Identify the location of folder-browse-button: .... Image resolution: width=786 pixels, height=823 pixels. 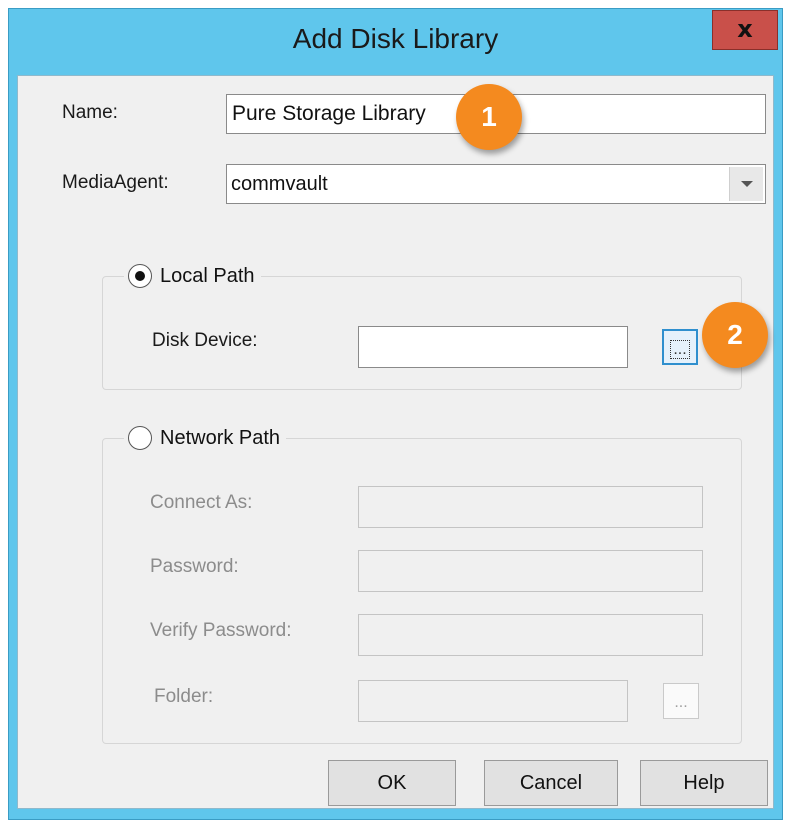
(681, 701).